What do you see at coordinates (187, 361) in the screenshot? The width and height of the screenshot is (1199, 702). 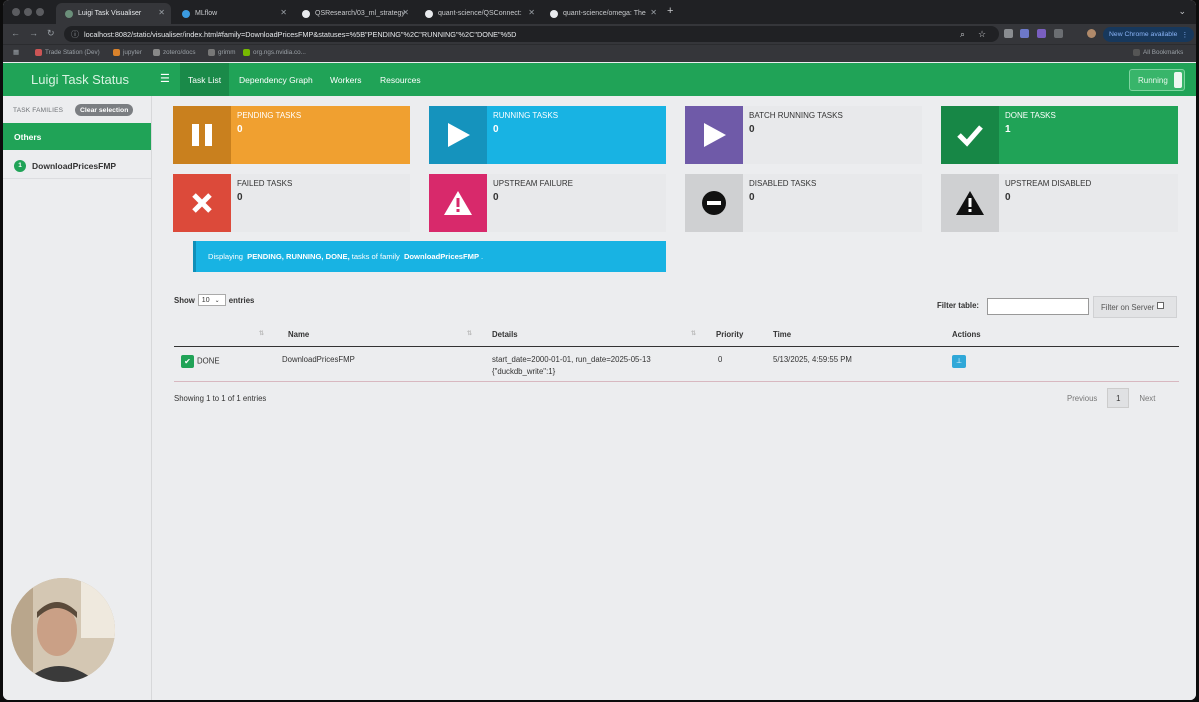 I see `check-icon: ✔` at bounding box center [187, 361].